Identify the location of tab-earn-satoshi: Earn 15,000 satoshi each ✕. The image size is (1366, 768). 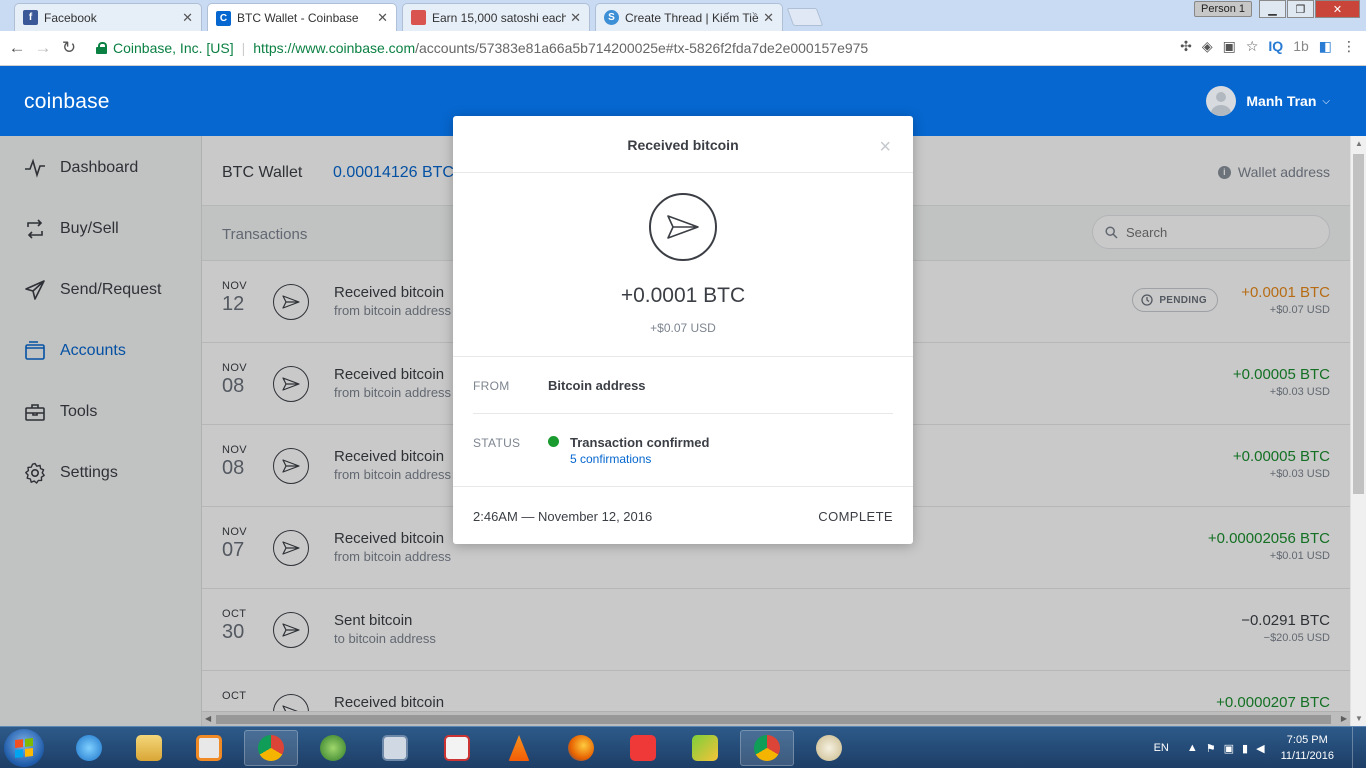
(496, 17).